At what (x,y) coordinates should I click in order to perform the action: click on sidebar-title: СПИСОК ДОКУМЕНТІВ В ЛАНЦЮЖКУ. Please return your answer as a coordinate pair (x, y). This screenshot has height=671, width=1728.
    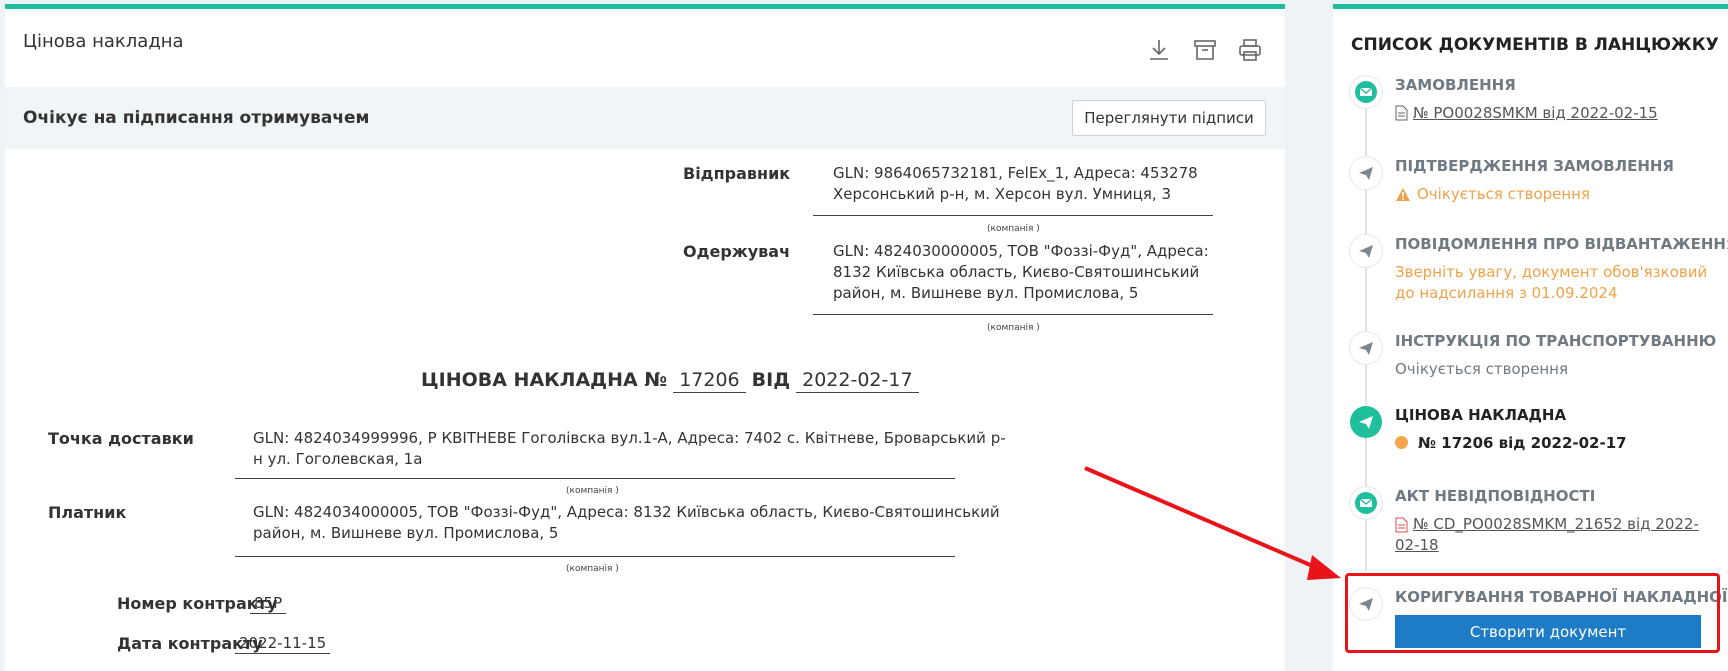
    Looking at the image, I should click on (1535, 45).